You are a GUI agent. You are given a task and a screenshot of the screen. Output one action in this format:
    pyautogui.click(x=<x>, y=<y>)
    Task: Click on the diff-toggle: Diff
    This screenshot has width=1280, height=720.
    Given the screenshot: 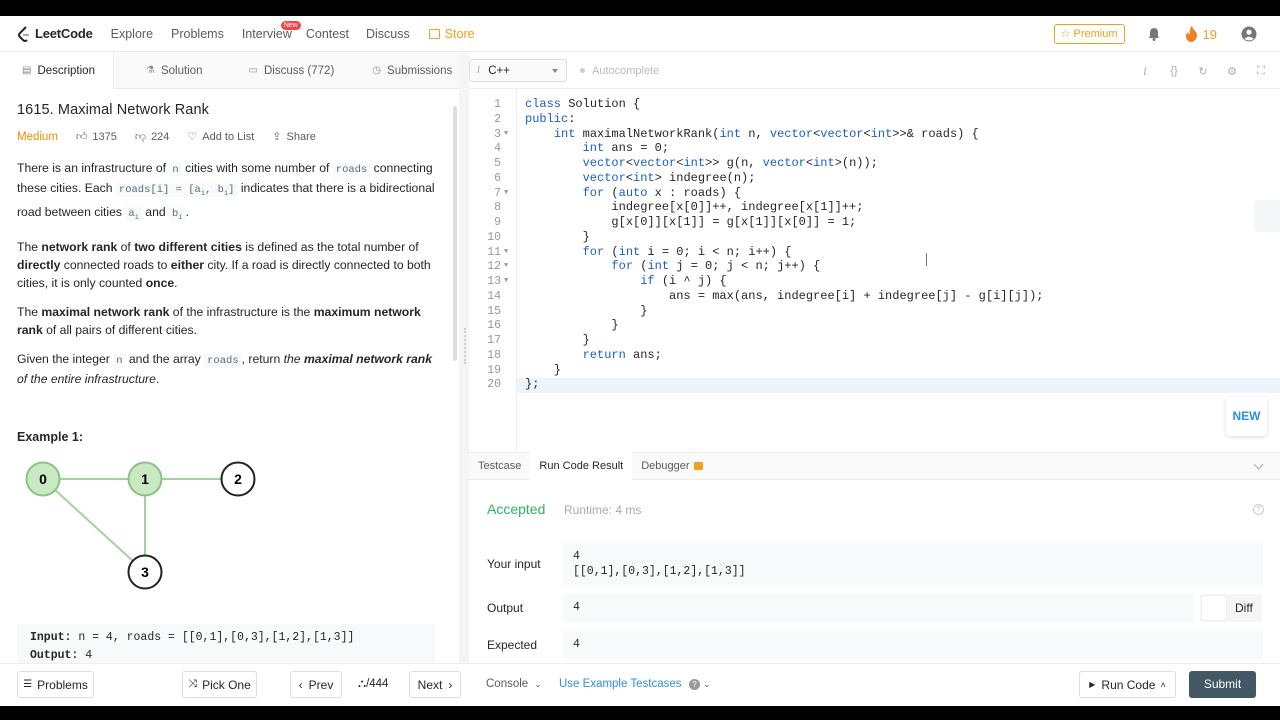 What is the action you would take?
    pyautogui.click(x=1231, y=608)
    